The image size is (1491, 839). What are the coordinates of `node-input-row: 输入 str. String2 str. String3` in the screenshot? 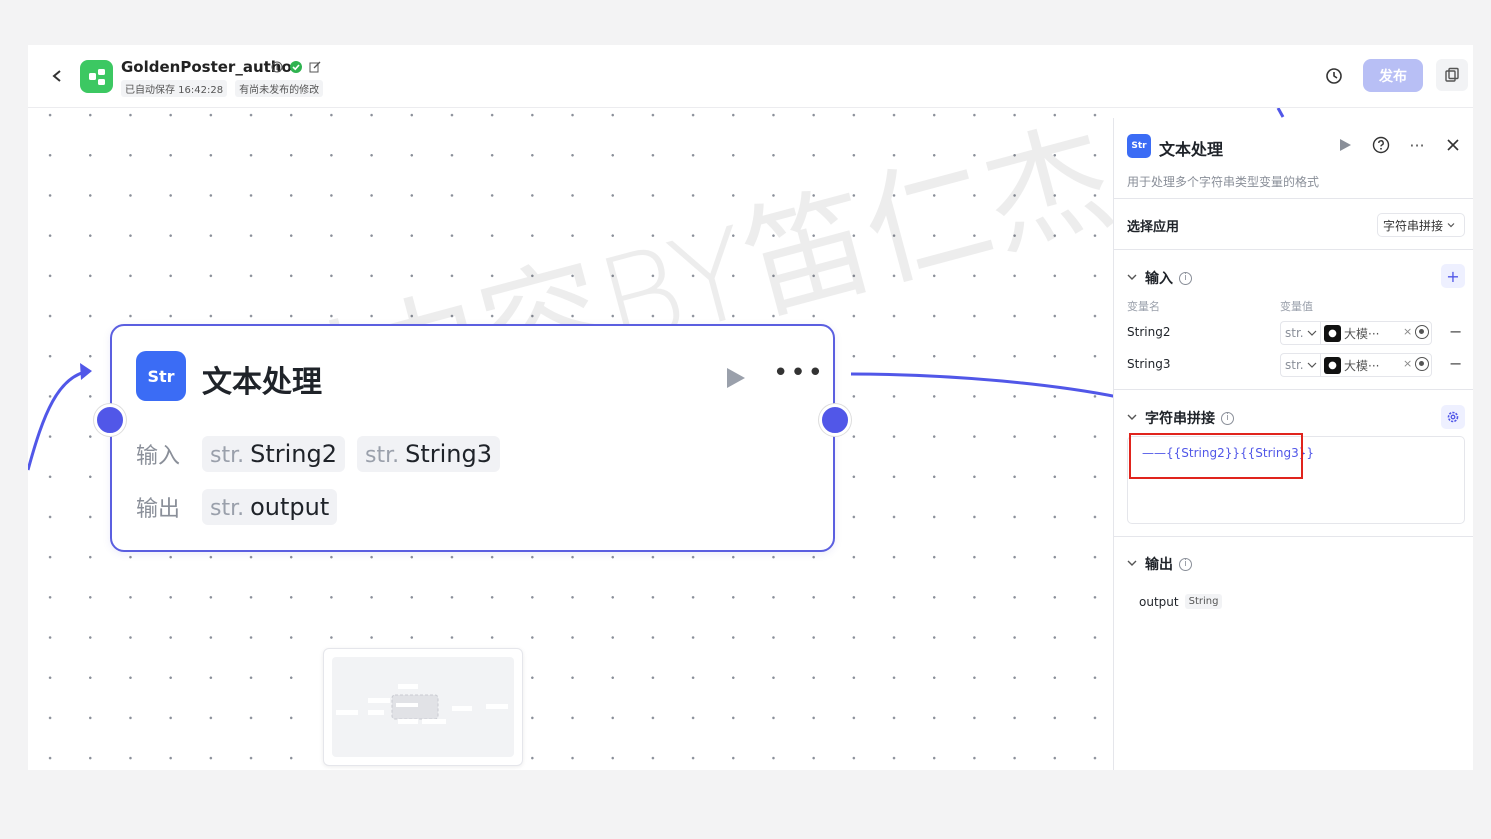 It's located at (318, 454).